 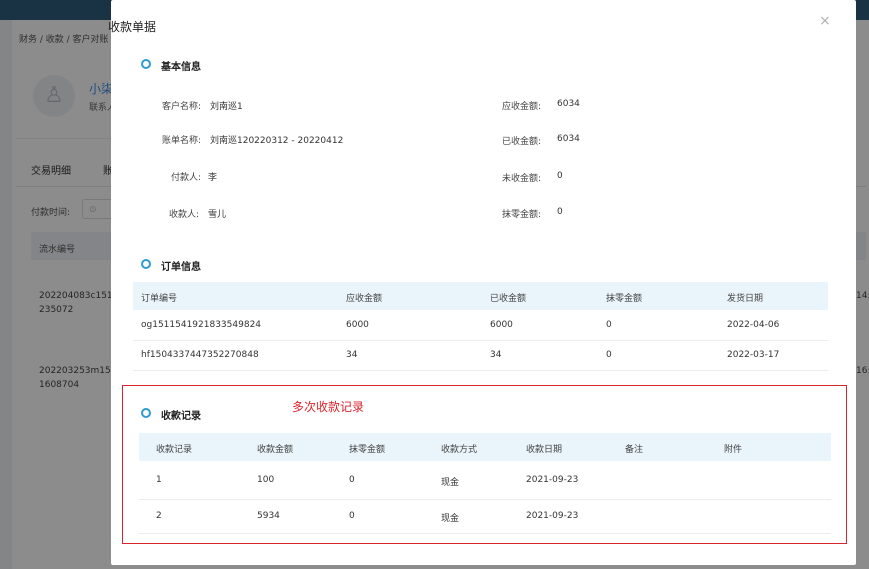 I want to click on order-col-receivable: 应收金额, so click(x=364, y=299).